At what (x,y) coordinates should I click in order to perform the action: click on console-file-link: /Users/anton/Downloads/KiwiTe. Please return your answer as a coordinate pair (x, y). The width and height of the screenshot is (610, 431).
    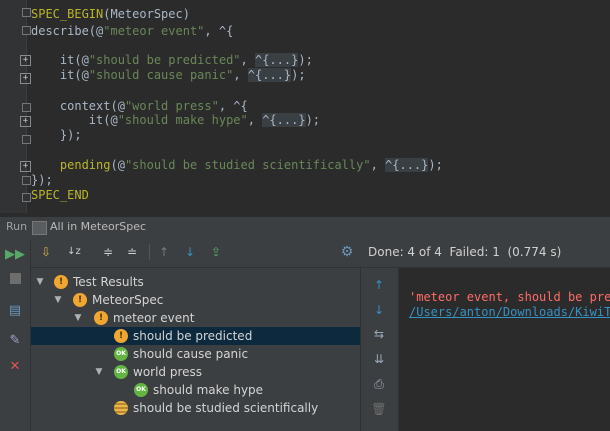
    Looking at the image, I should click on (509, 312).